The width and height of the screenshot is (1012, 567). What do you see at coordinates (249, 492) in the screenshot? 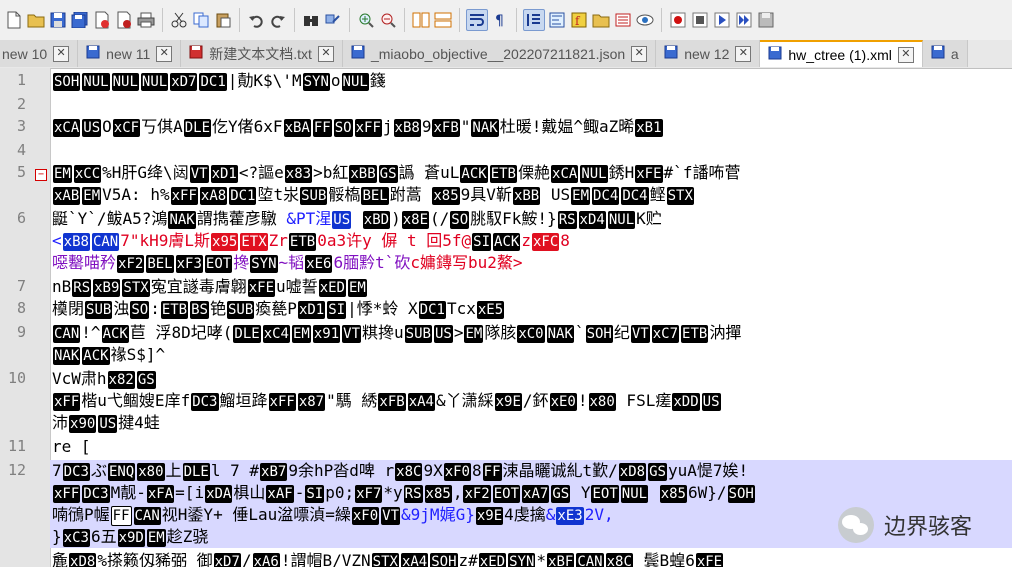
I see `text-run: 椇山` at bounding box center [249, 492].